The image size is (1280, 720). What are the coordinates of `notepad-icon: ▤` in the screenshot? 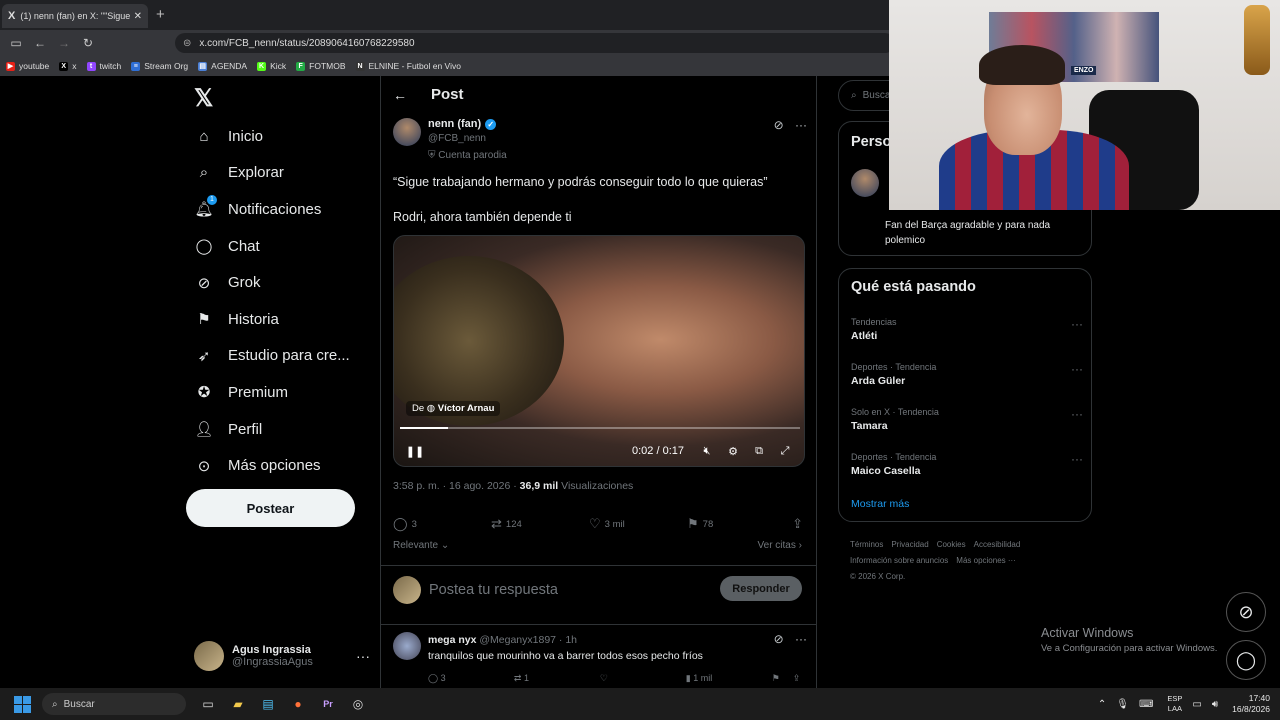 It's located at (268, 704).